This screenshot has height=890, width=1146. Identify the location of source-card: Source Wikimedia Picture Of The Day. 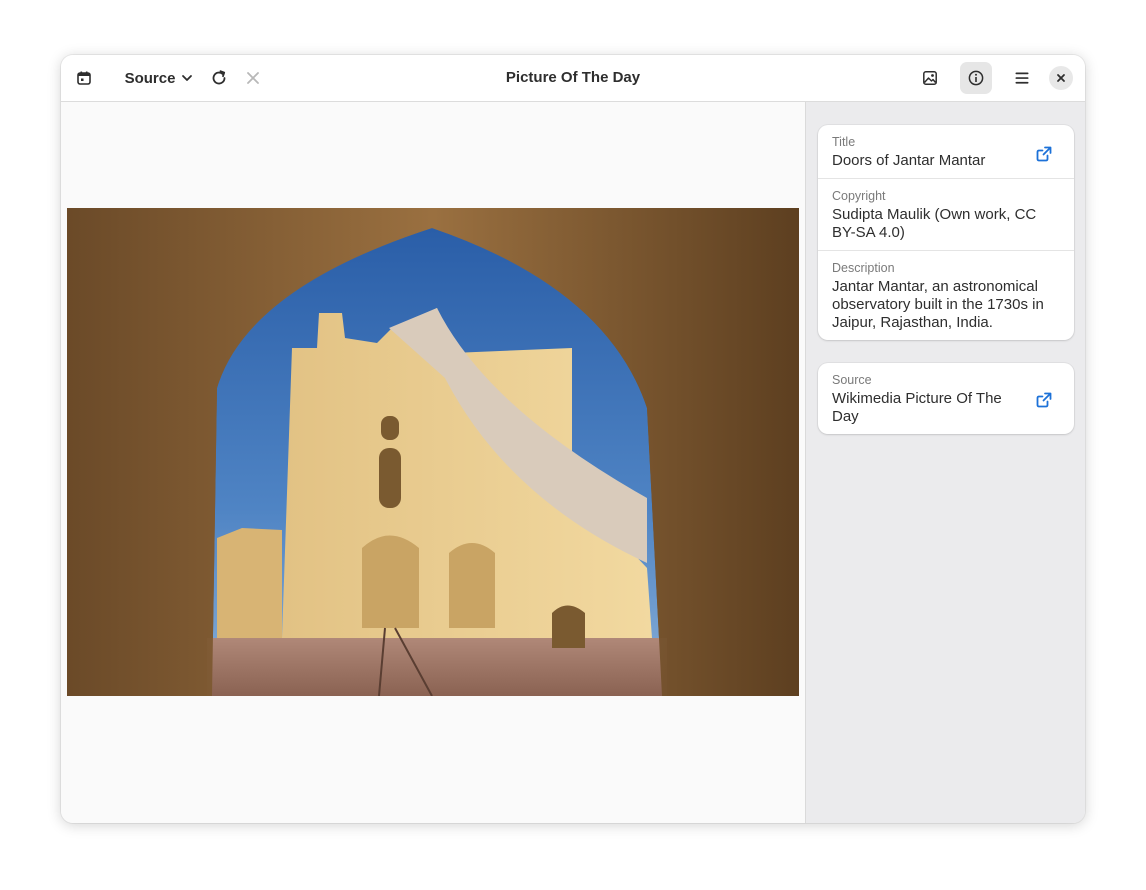
(946, 398).